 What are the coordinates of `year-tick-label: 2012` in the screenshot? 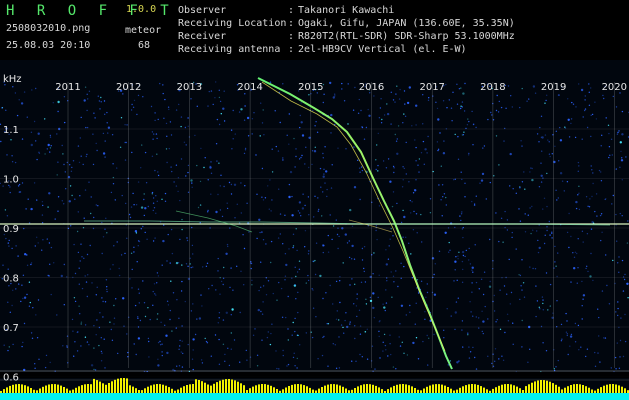 It's located at (128, 87).